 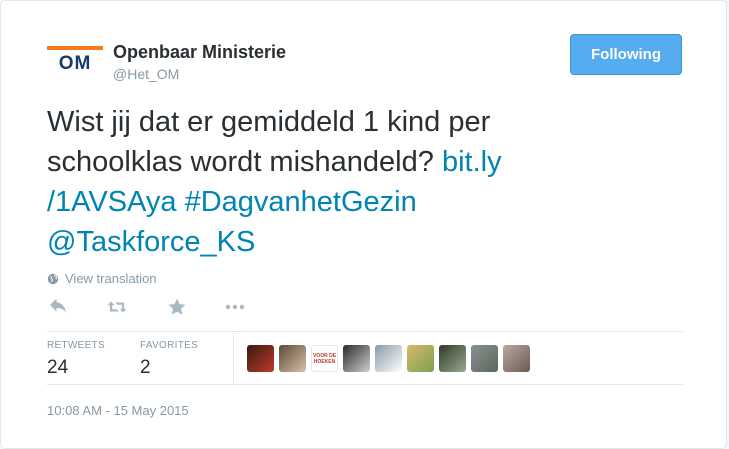 I want to click on logo-bar, so click(x=75, y=48).